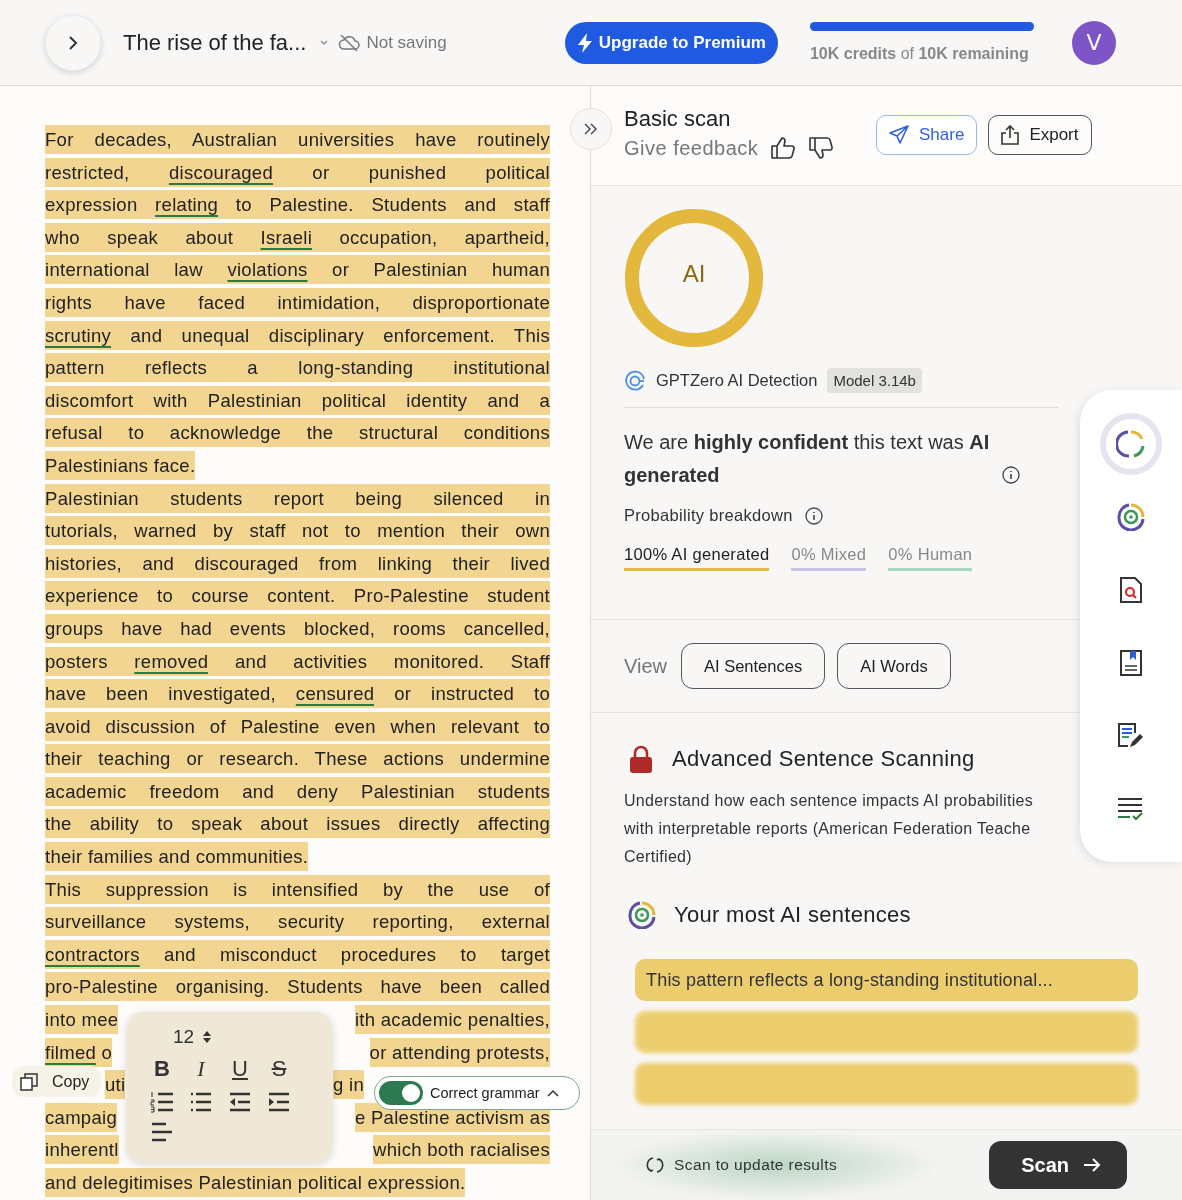  Describe the element at coordinates (297, 302) in the screenshot. I see `document-text: rights have faced intimidation, disproportionate` at that location.